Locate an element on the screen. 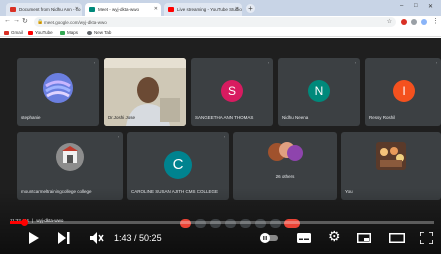 The image size is (441, 254). progress-scrubber is located at coordinates (24, 222).